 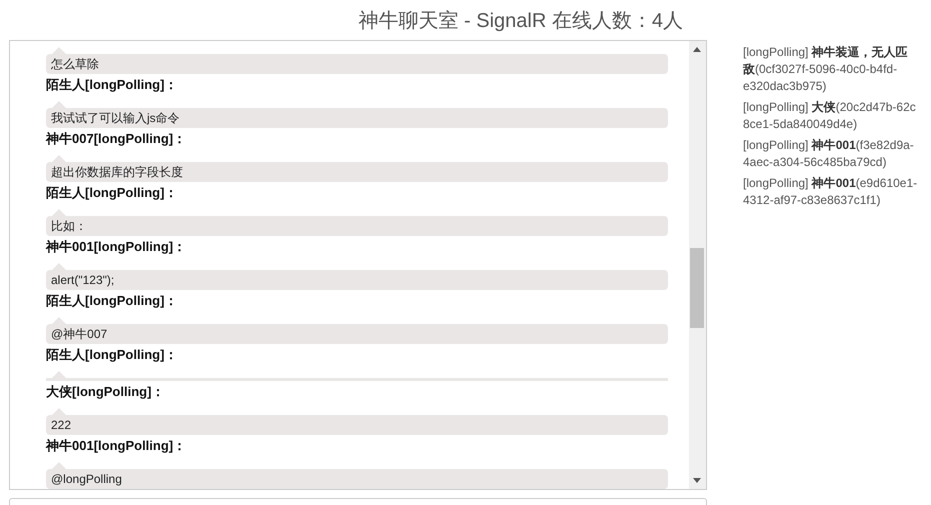 What do you see at coordinates (830, 192) in the screenshot?
I see `online-user: [longPolling] 神牛001(e9d610e1- 4312-af97-c83e8637c1f1)` at bounding box center [830, 192].